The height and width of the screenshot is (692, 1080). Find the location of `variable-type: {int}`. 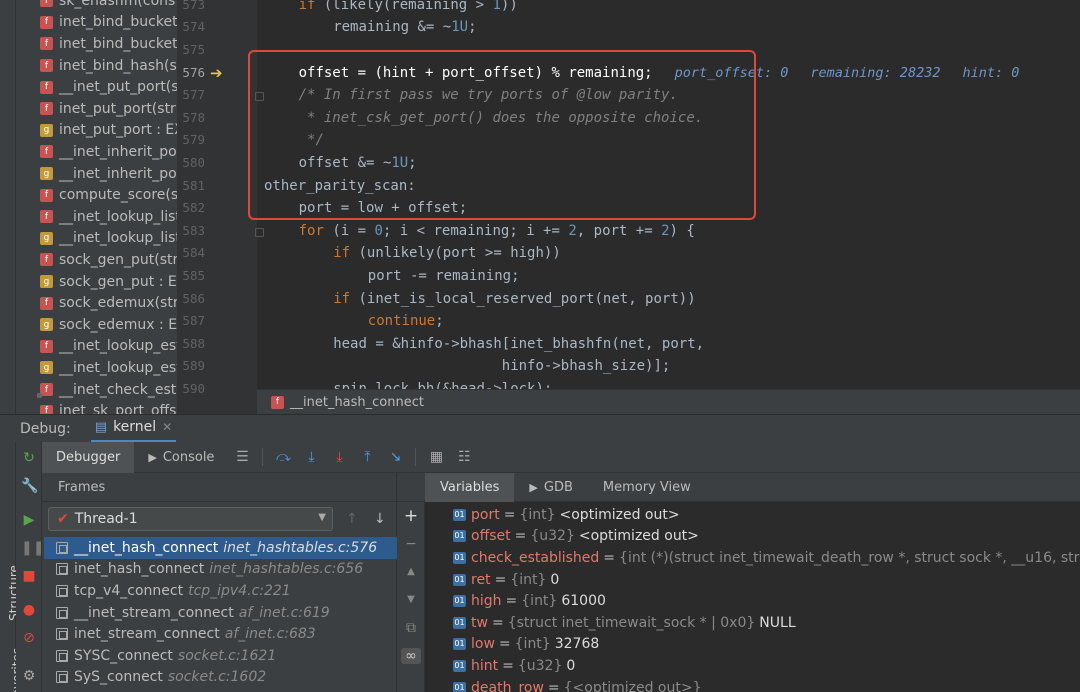

variable-type: {int} is located at coordinates (532, 644).